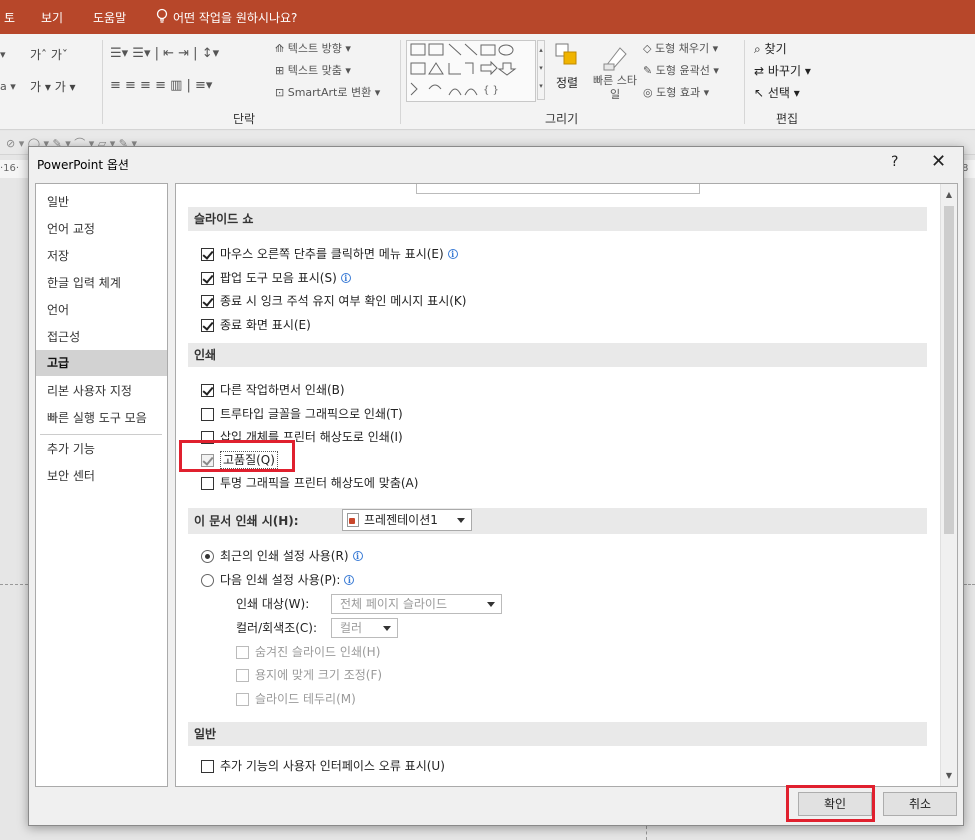  What do you see at coordinates (364, 628) in the screenshot?
I see `color-grayscale-dropdown: 컬러` at bounding box center [364, 628].